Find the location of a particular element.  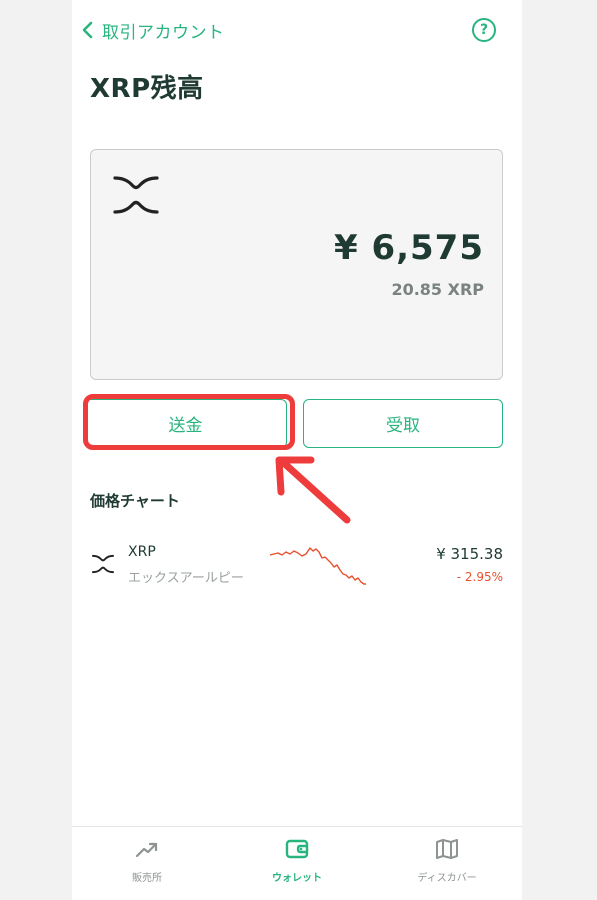

coin-symbol: XRP is located at coordinates (142, 552).